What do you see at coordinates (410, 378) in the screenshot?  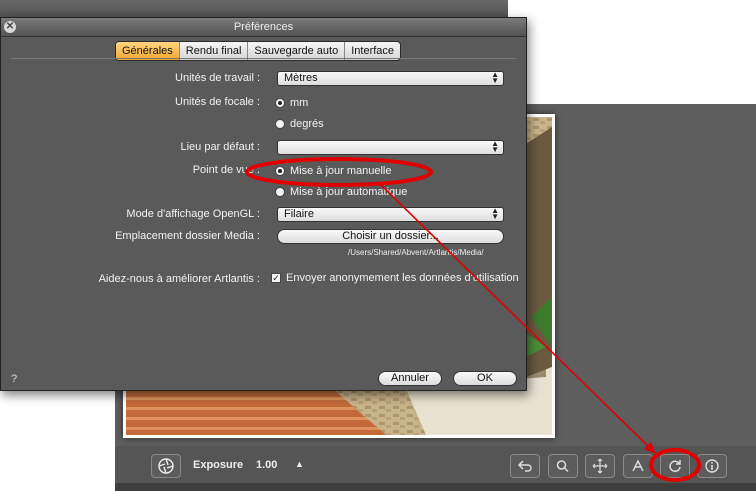 I see `cancel-button: Annuler` at bounding box center [410, 378].